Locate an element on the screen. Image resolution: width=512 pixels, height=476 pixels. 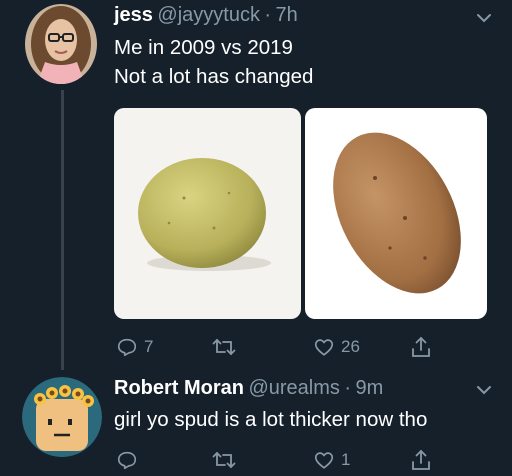
reply-header: Robert Moran @urealms · 9m is located at coordinates (248, 388).